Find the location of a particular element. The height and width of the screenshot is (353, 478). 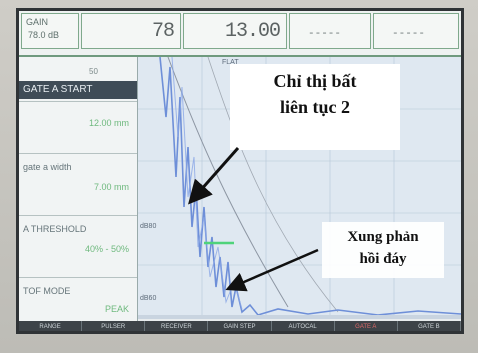

gain-box: GAIN 78.0 dB is located at coordinates (50, 31).